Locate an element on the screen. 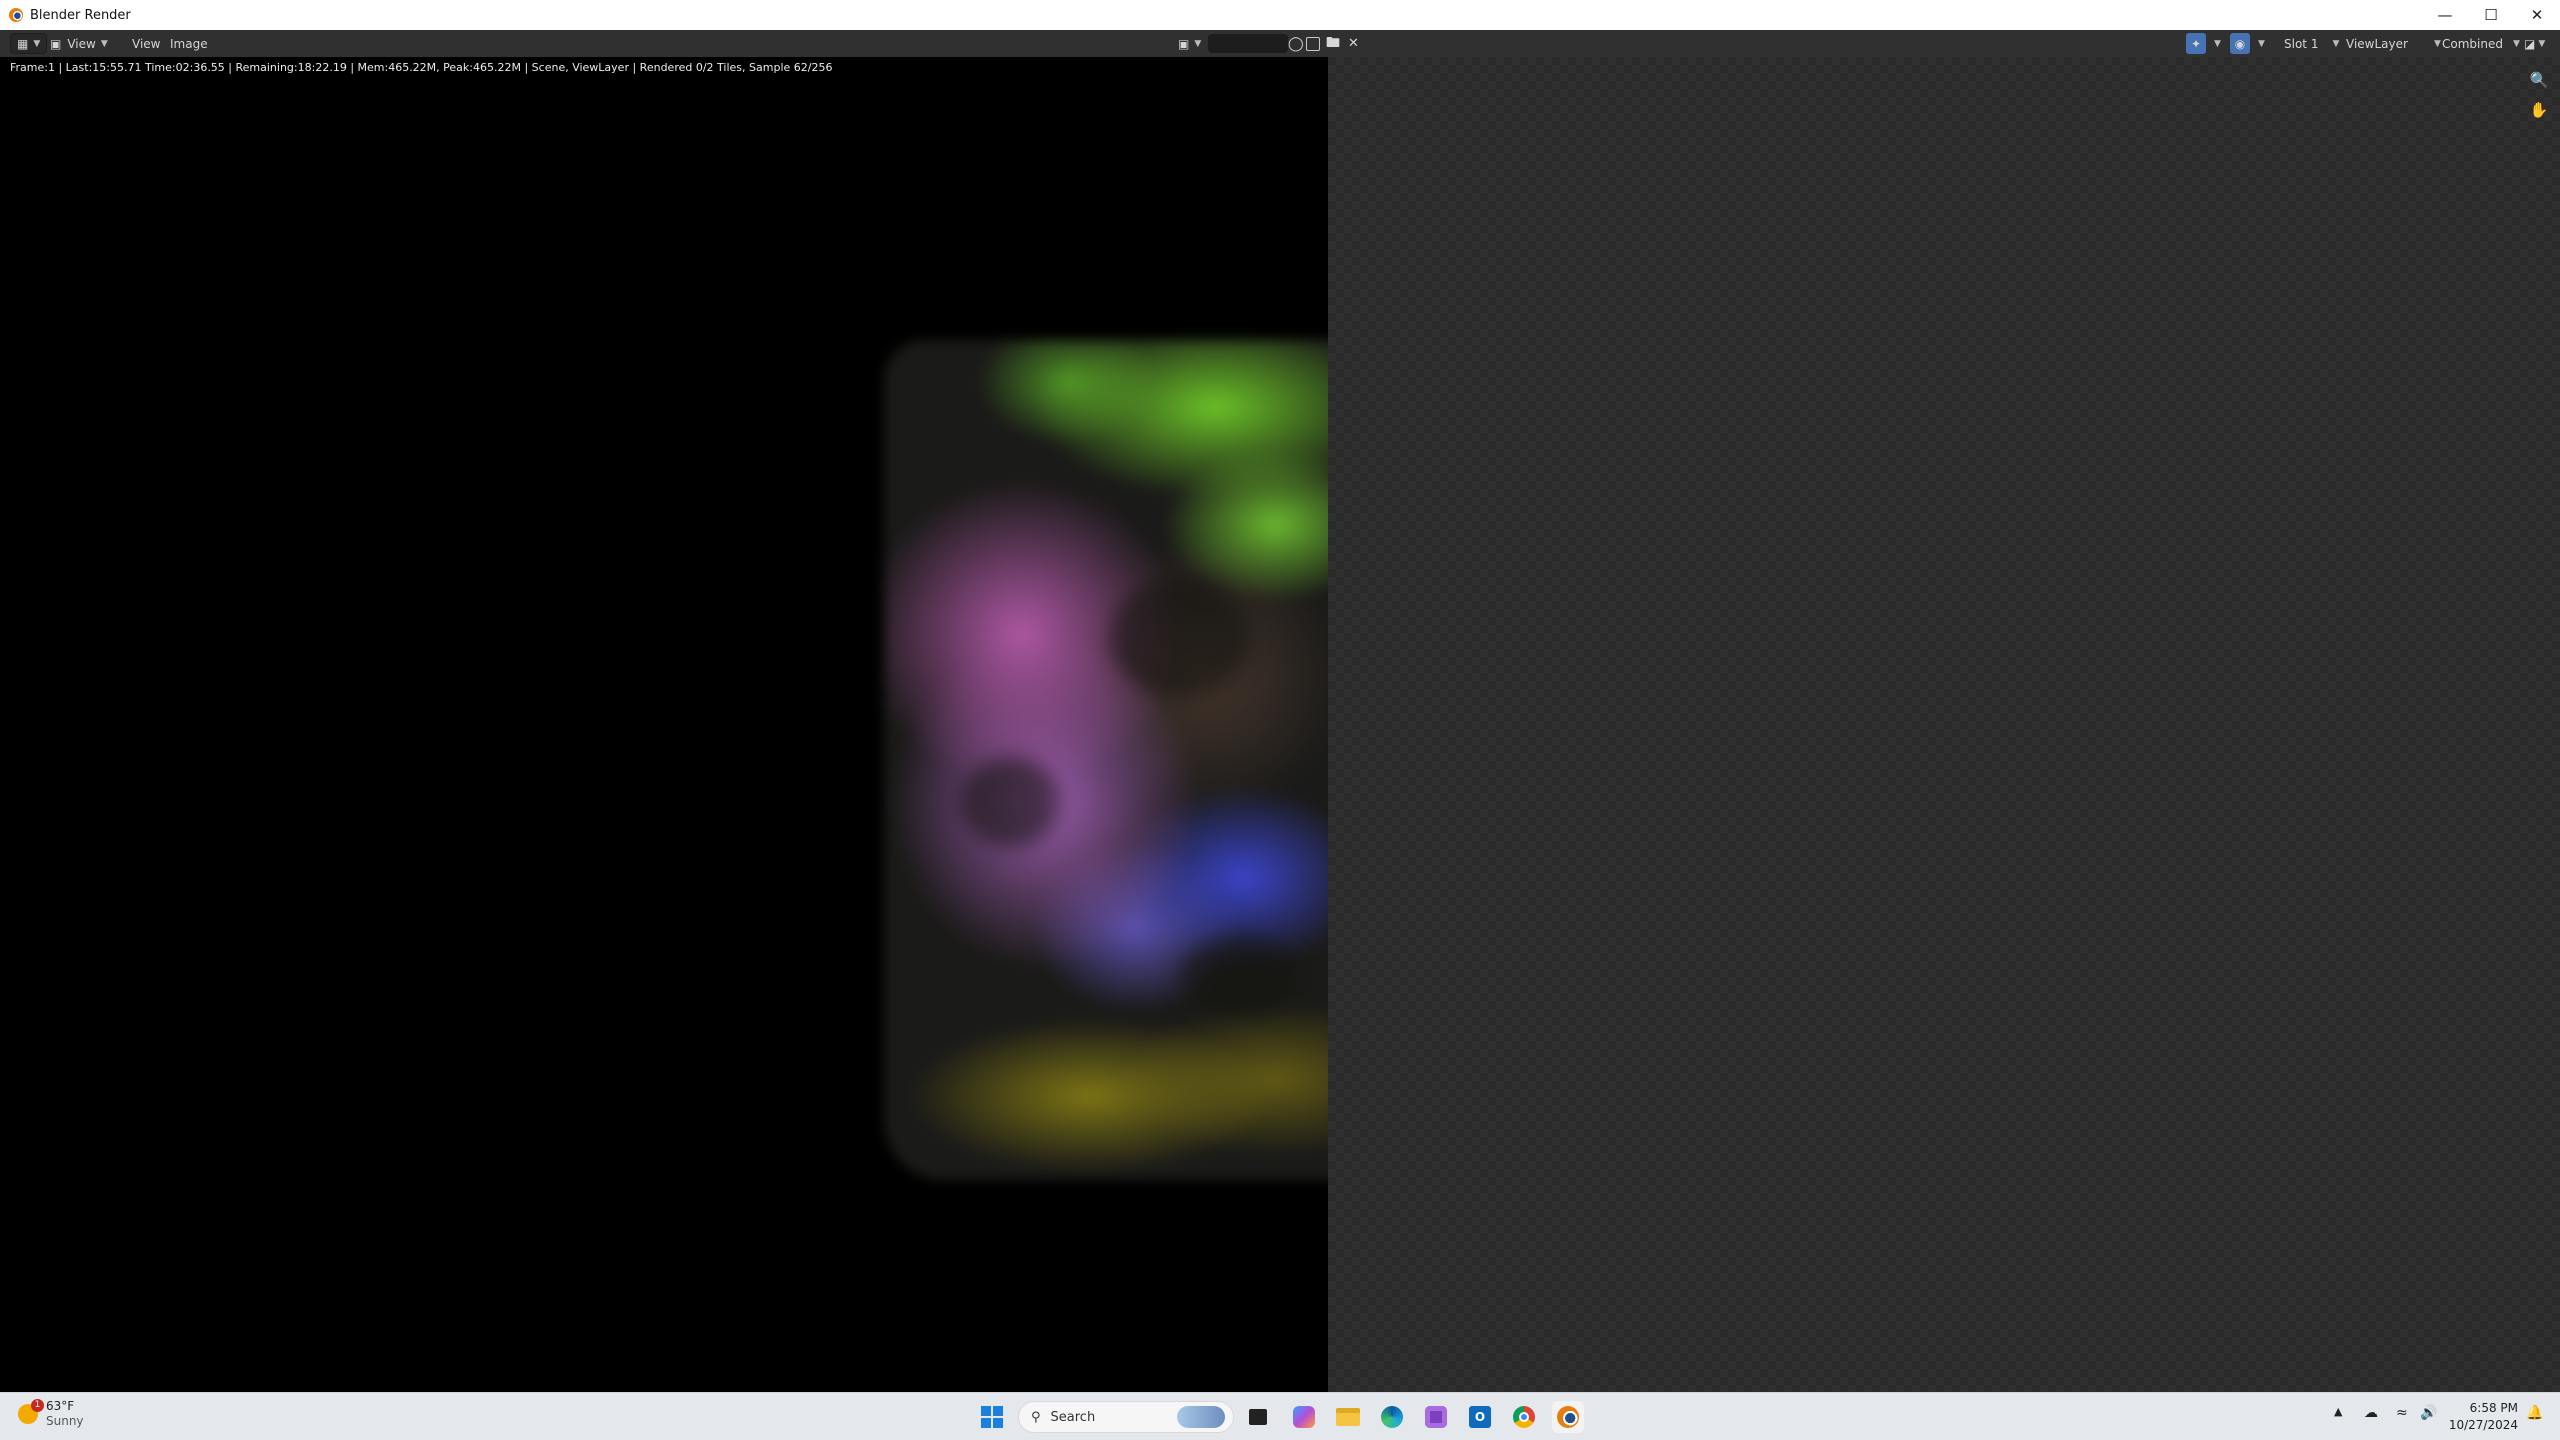 The height and width of the screenshot is (1440, 2560). menu-image: Image is located at coordinates (189, 43).